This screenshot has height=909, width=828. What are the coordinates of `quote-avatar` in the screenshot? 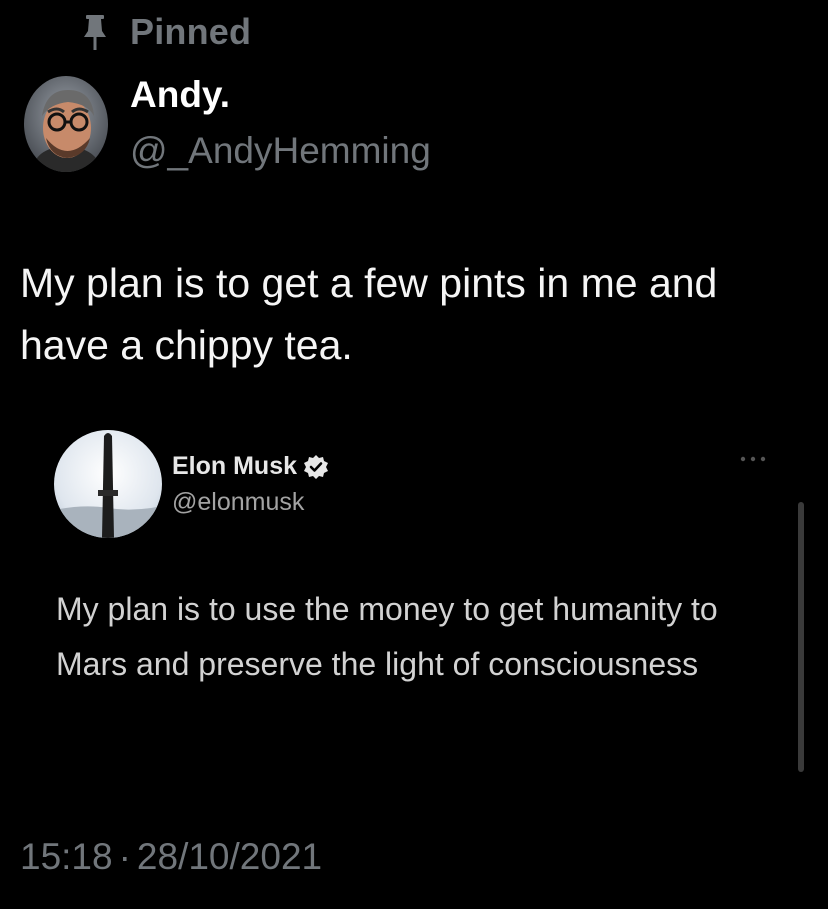 It's located at (108, 484).